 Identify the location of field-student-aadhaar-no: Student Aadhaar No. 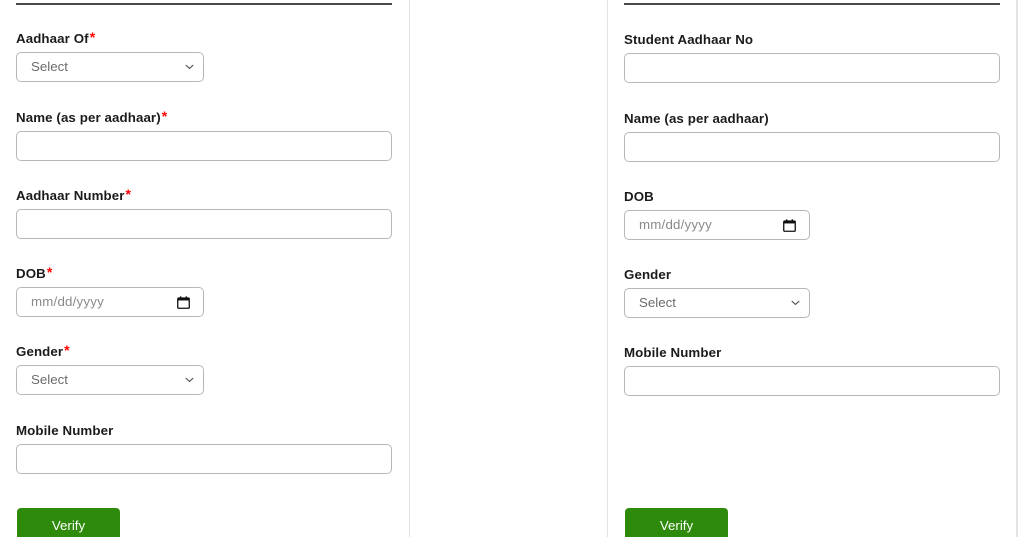
(812, 57).